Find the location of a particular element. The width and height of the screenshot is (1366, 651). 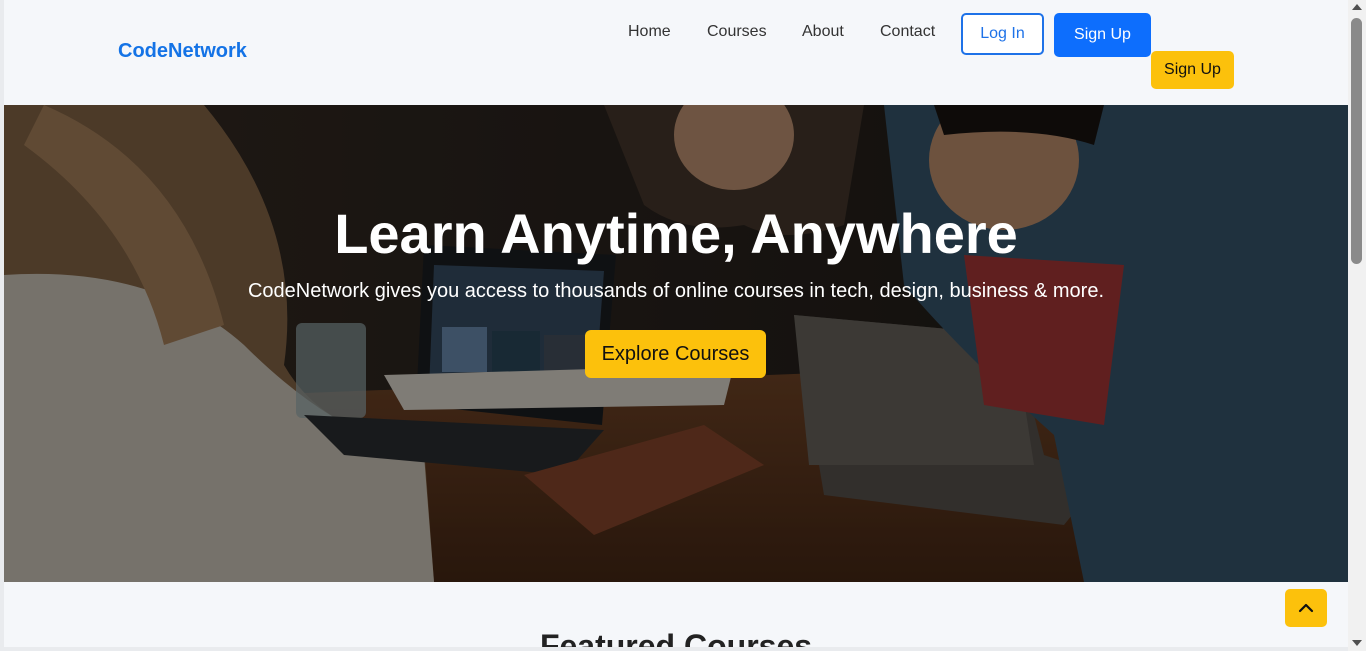

chevron-up-icon is located at coordinates (1306, 608).